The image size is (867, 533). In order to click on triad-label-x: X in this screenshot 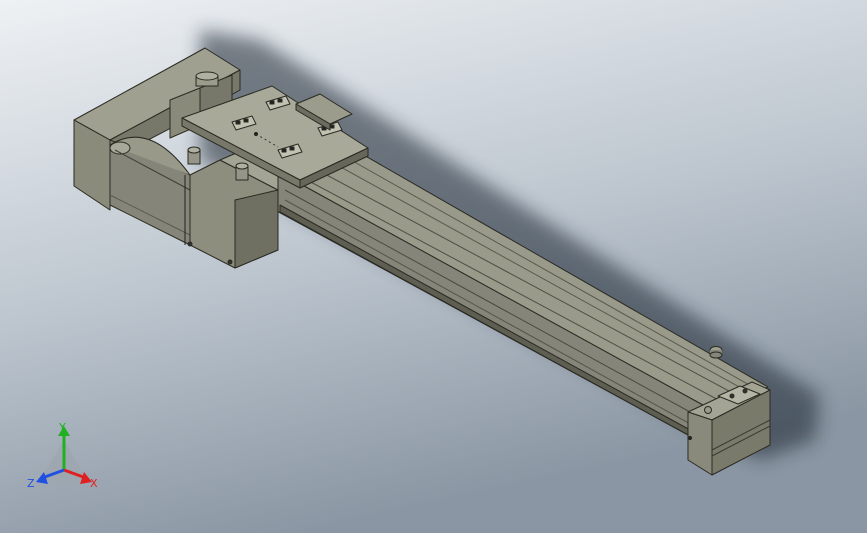, I will do `click(94, 483)`.